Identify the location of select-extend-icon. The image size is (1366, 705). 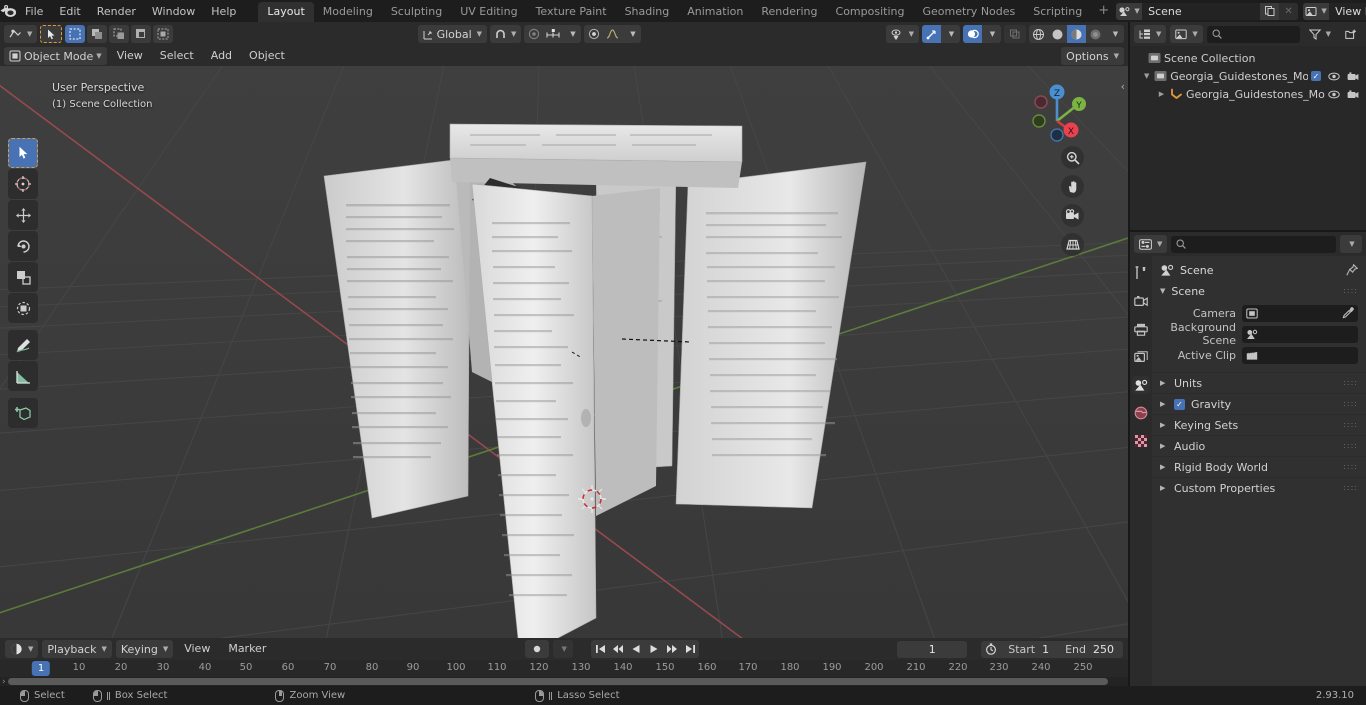
(97, 34).